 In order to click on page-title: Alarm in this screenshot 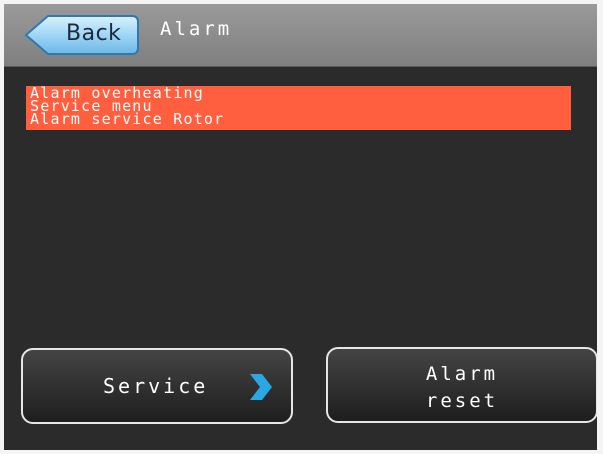, I will do `click(196, 29)`.